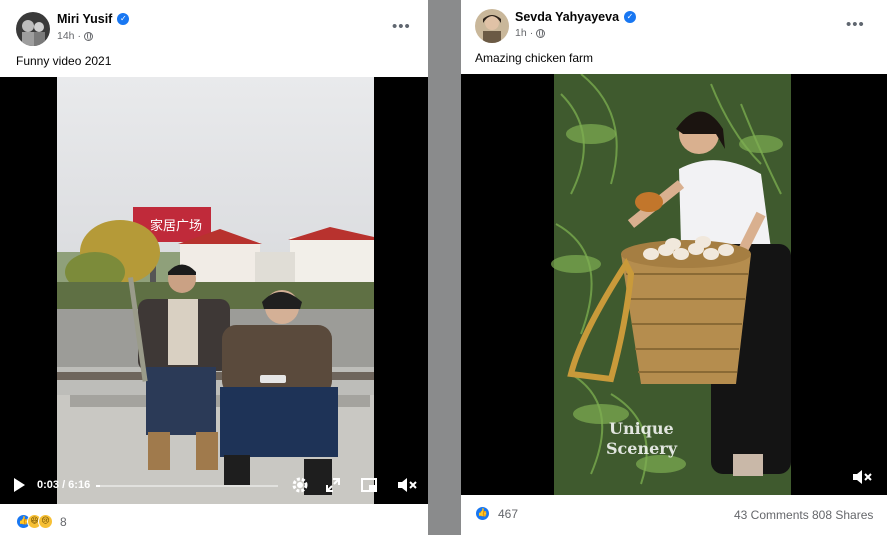  What do you see at coordinates (66, 36) in the screenshot?
I see `post-time: 14h` at bounding box center [66, 36].